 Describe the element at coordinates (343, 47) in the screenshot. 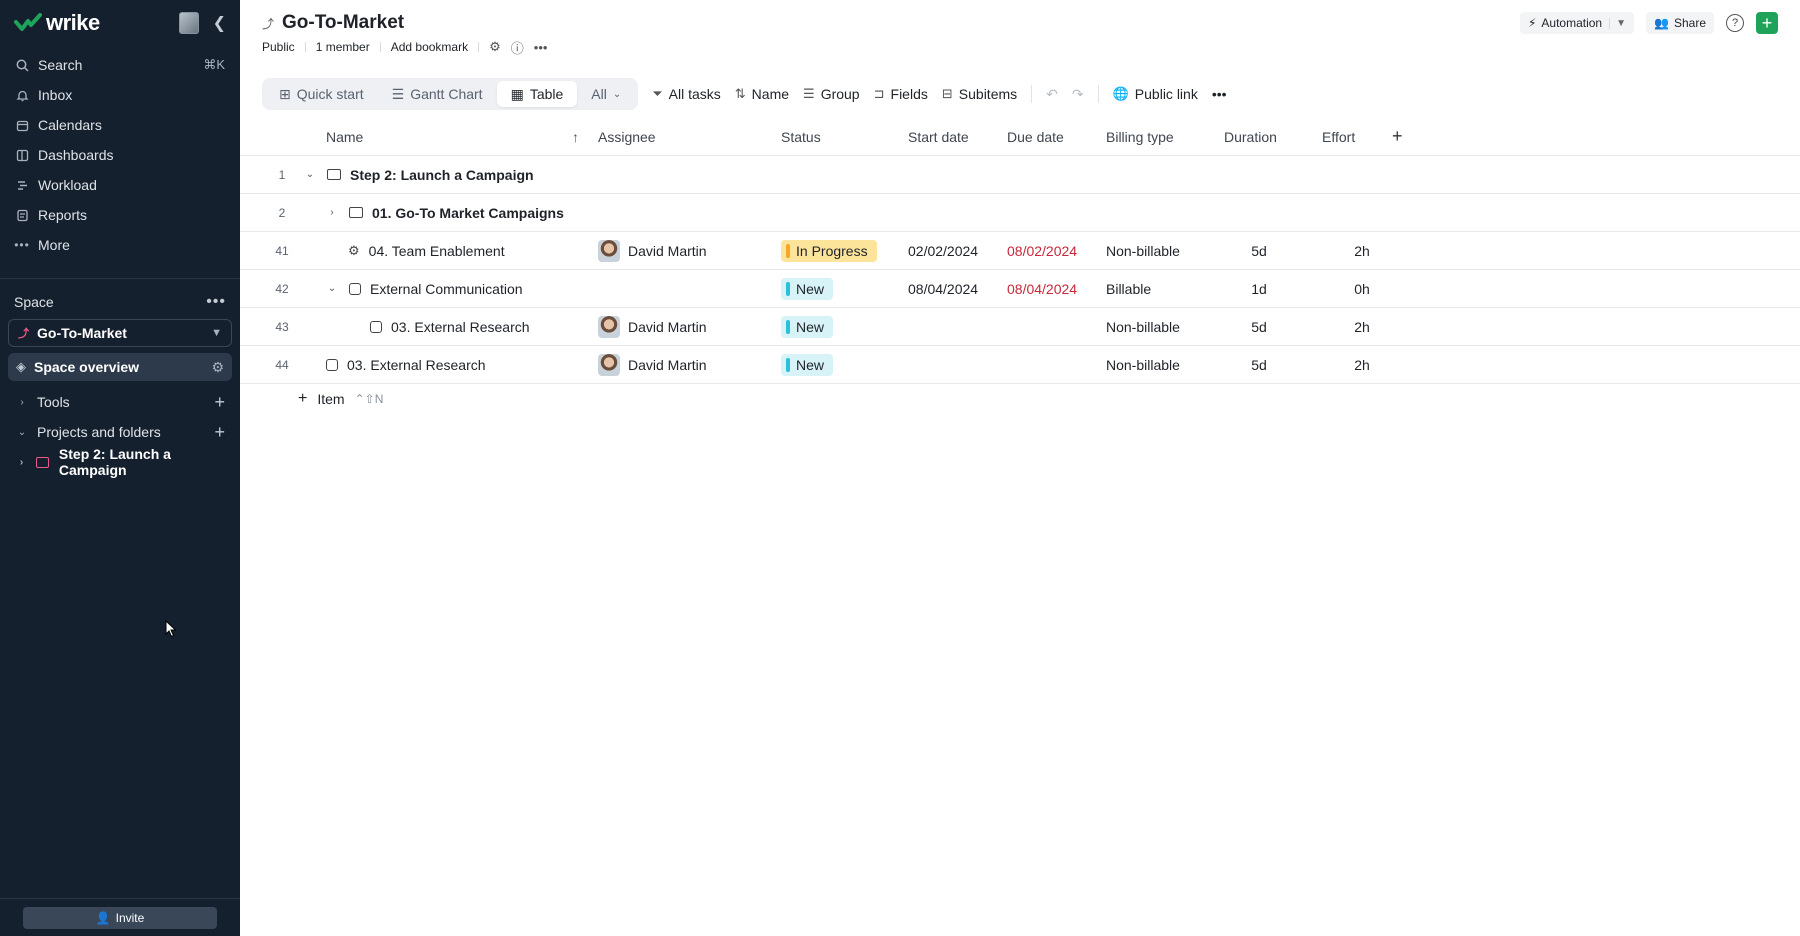

I see `members-label: 1 member` at that location.